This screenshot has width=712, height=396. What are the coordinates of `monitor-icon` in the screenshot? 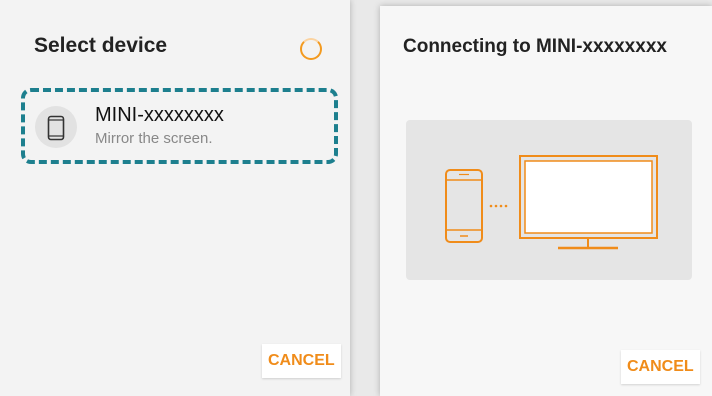 It's located at (588, 202).